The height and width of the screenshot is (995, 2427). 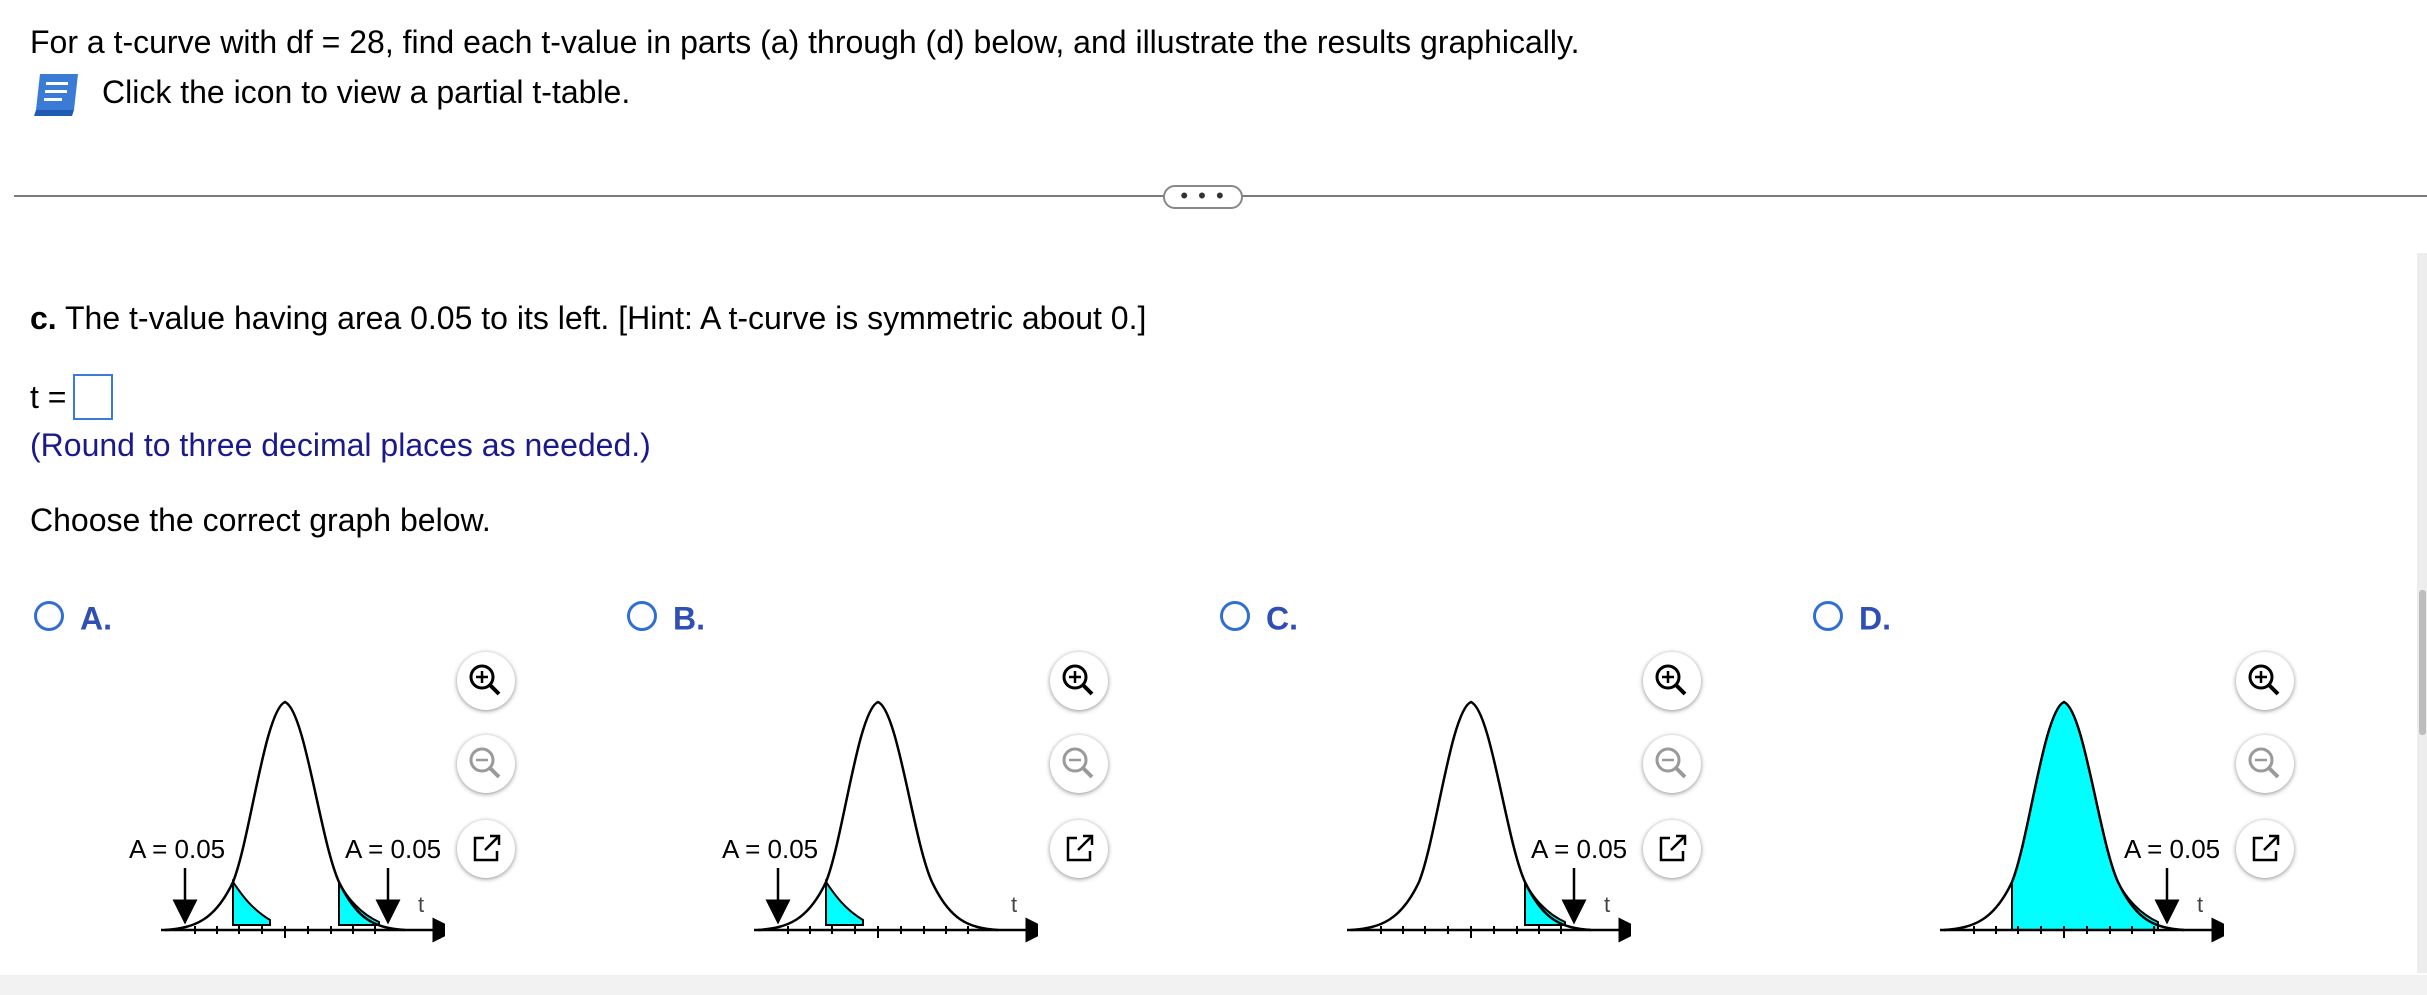 What do you see at coordinates (73, 616) in the screenshot?
I see `option-a-radio: A.` at bounding box center [73, 616].